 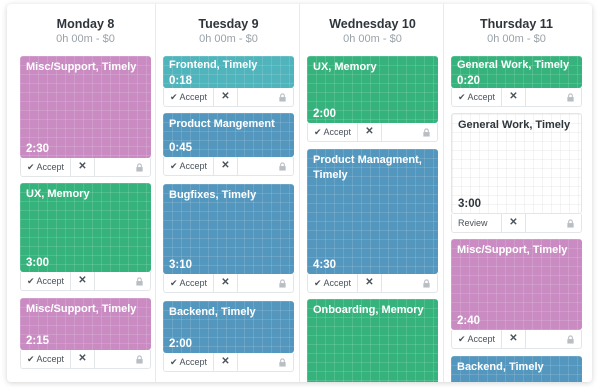 What do you see at coordinates (372, 89) in the screenshot?
I see `time-entry: UX, Memory 2:00` at bounding box center [372, 89].